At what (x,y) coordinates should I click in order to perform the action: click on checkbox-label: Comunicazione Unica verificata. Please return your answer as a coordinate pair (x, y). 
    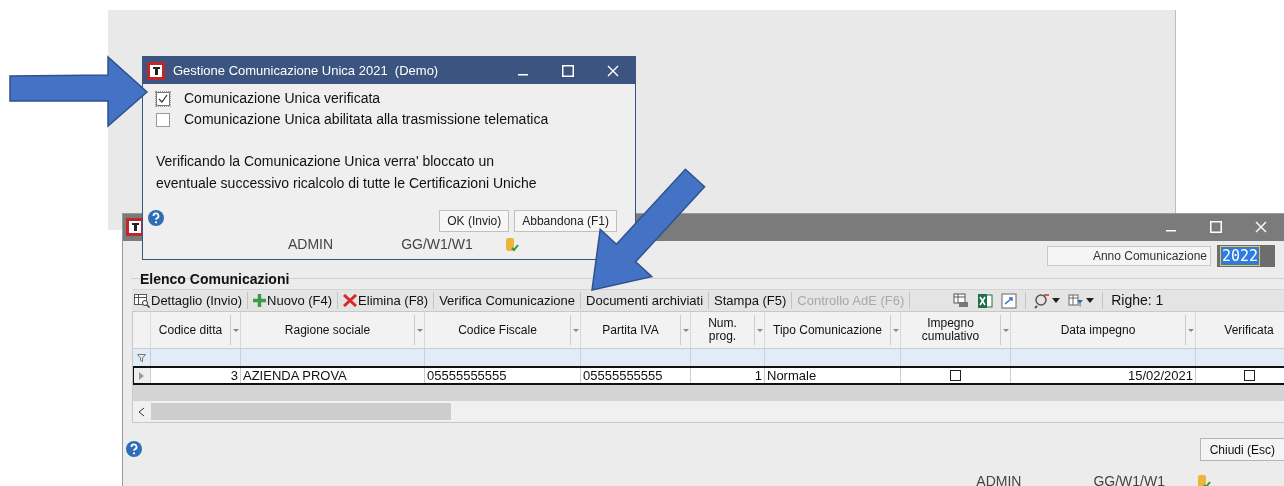
    Looking at the image, I should click on (282, 98).